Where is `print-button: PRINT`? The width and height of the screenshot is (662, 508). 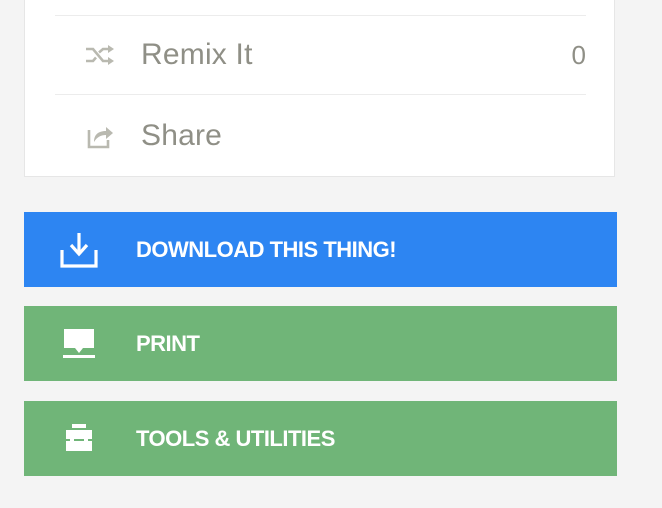 print-button: PRINT is located at coordinates (320, 343).